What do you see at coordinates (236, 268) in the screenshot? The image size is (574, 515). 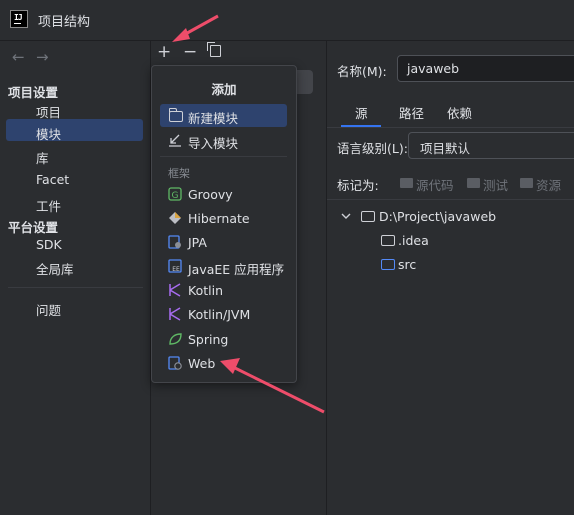 I see `menu-item-javaee: JavaEE 应用程序` at bounding box center [236, 268].